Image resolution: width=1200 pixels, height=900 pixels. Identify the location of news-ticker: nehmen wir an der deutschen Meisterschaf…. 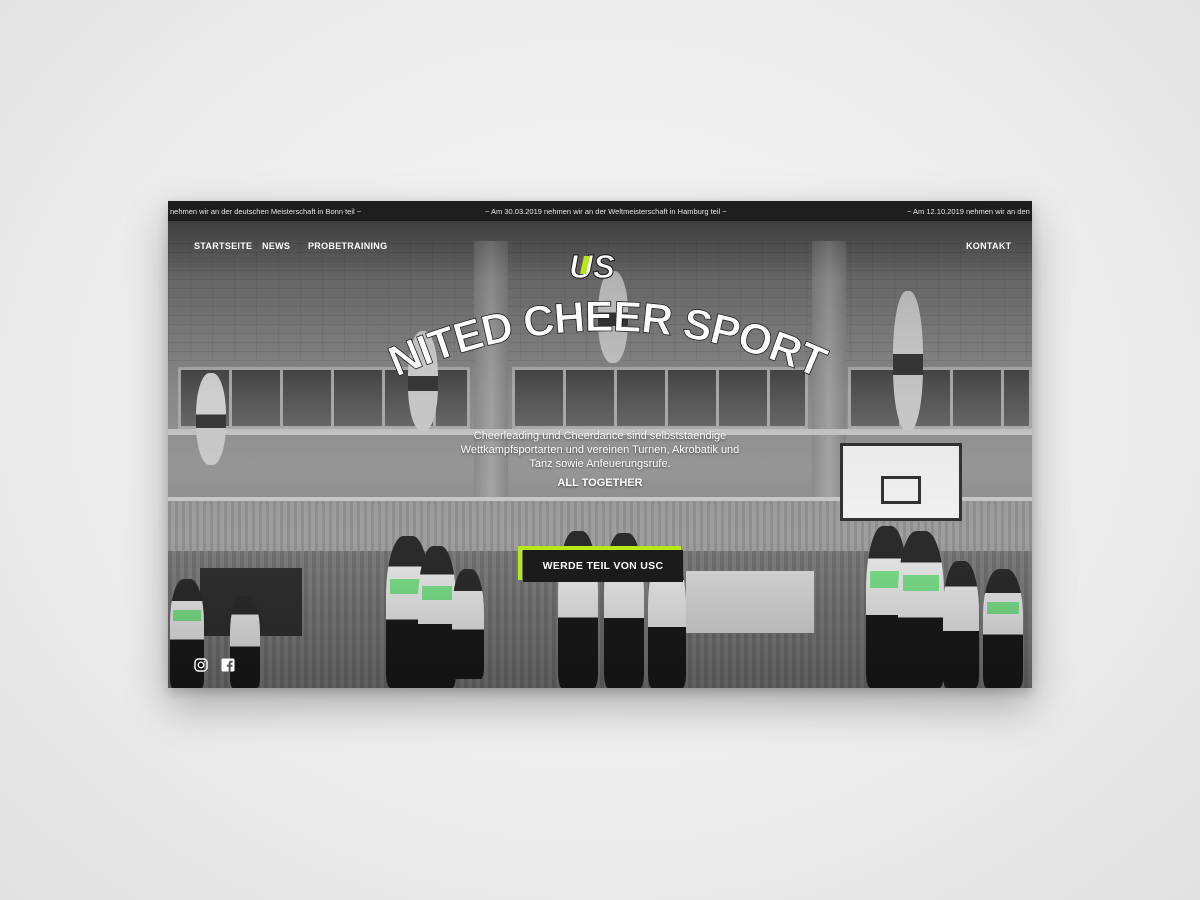
(600, 211).